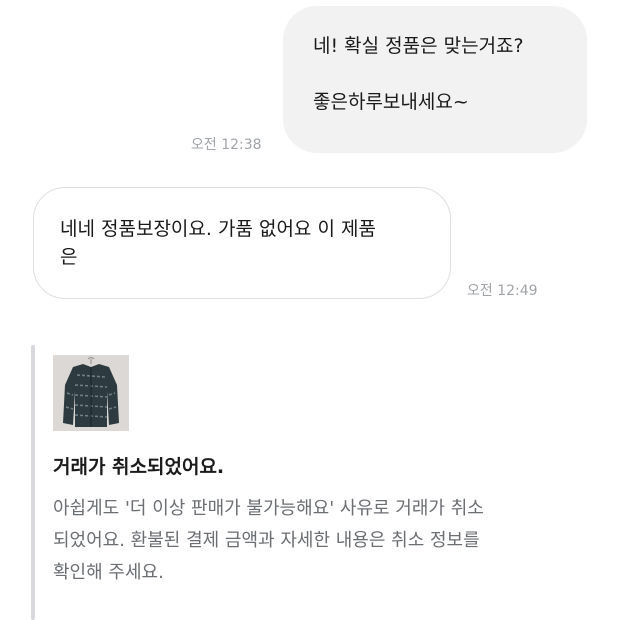 The image size is (620, 620). I want to click on sent-message-time: 오전 12:38, so click(226, 145).